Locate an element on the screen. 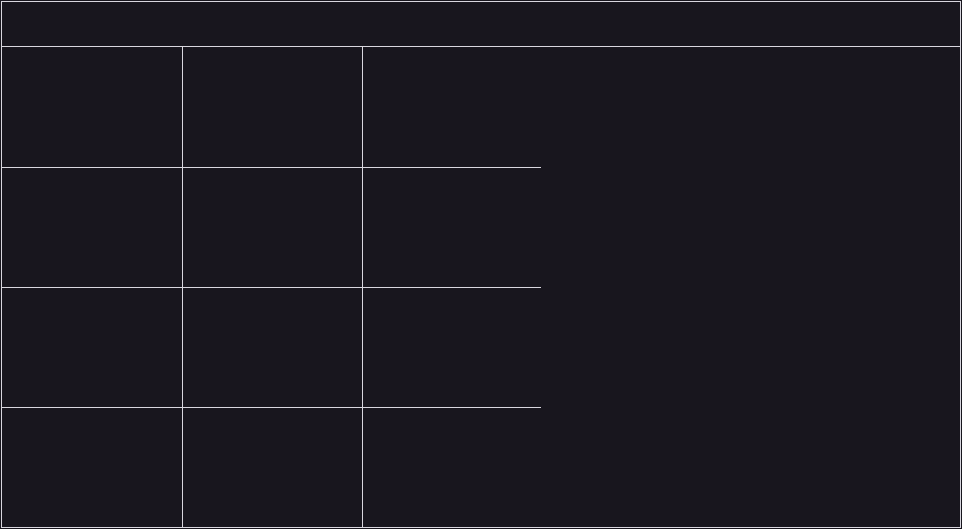  header-bar is located at coordinates (481, 24).